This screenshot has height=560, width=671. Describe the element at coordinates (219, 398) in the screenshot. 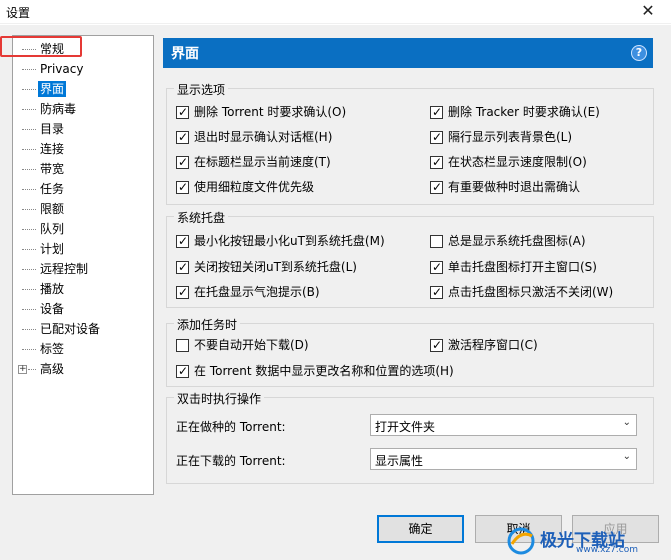

I see `group-title-dblclick: 双击时执行操作` at that location.